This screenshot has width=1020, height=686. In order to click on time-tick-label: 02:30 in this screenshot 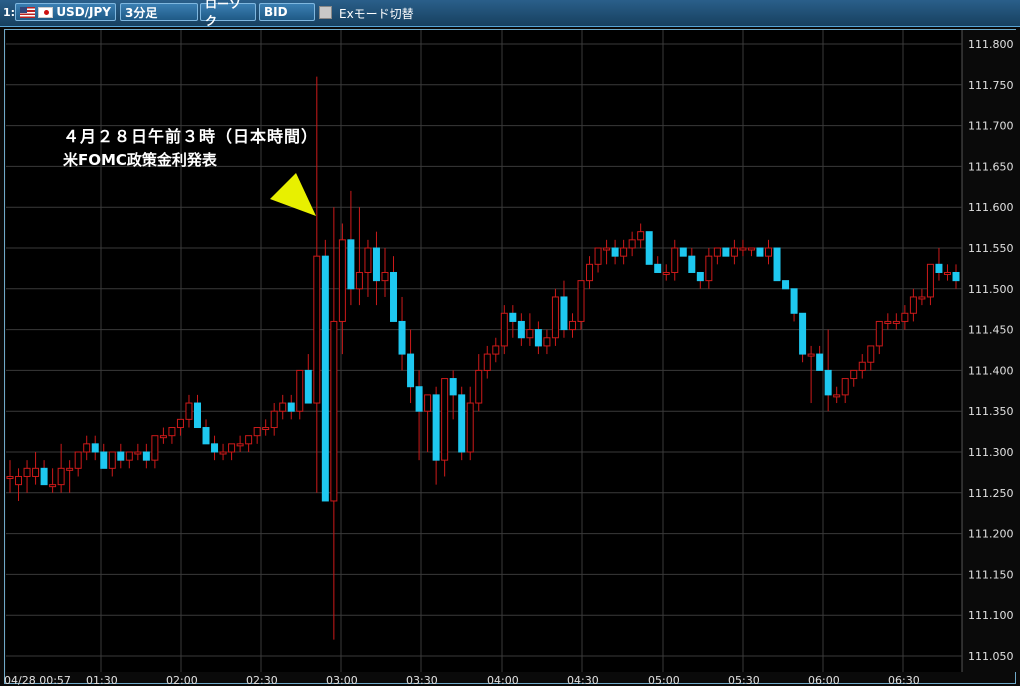, I will do `click(262, 680)`.